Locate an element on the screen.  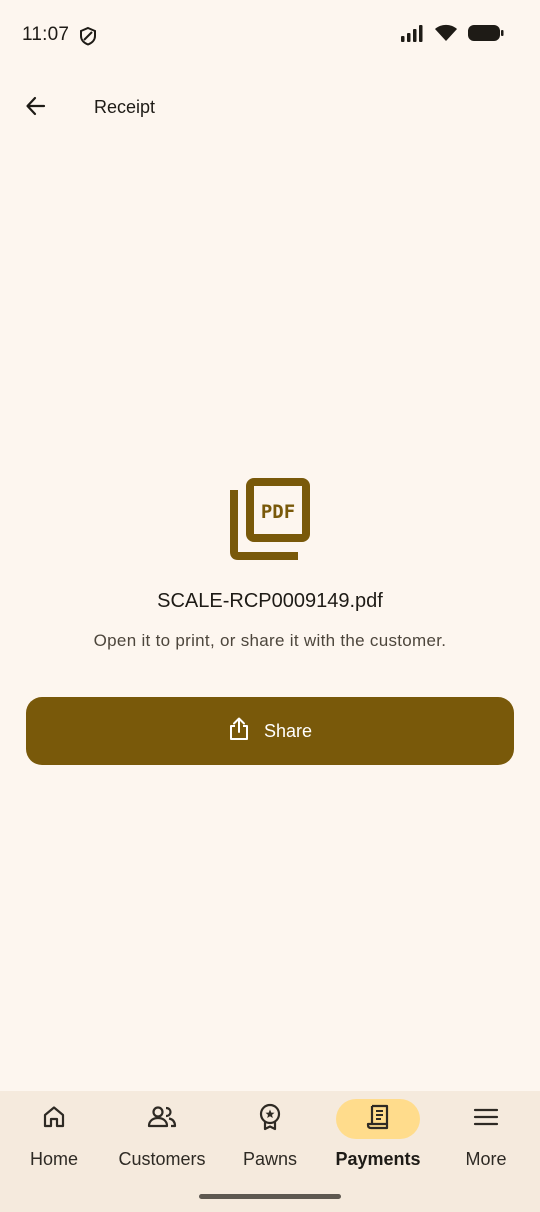
page-title: Receipt is located at coordinates (125, 107).